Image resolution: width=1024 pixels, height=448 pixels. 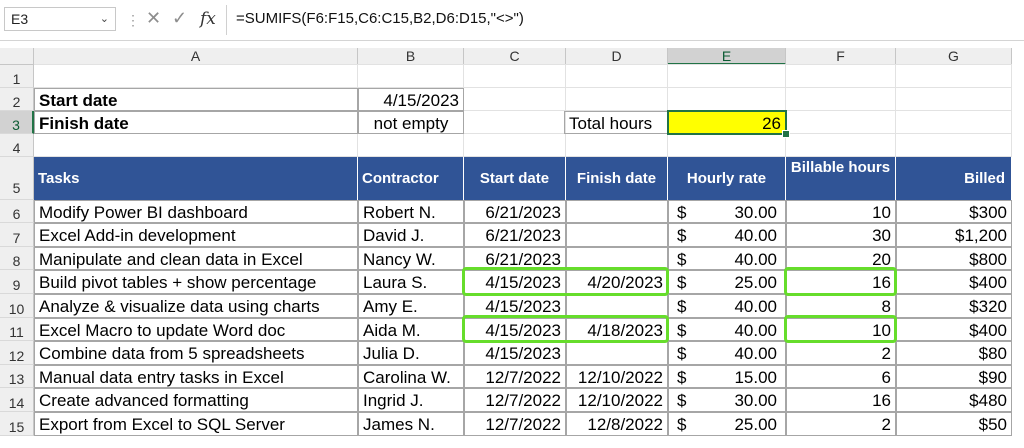 I want to click on more-vert-icon: ⋮, so click(x=133, y=20).